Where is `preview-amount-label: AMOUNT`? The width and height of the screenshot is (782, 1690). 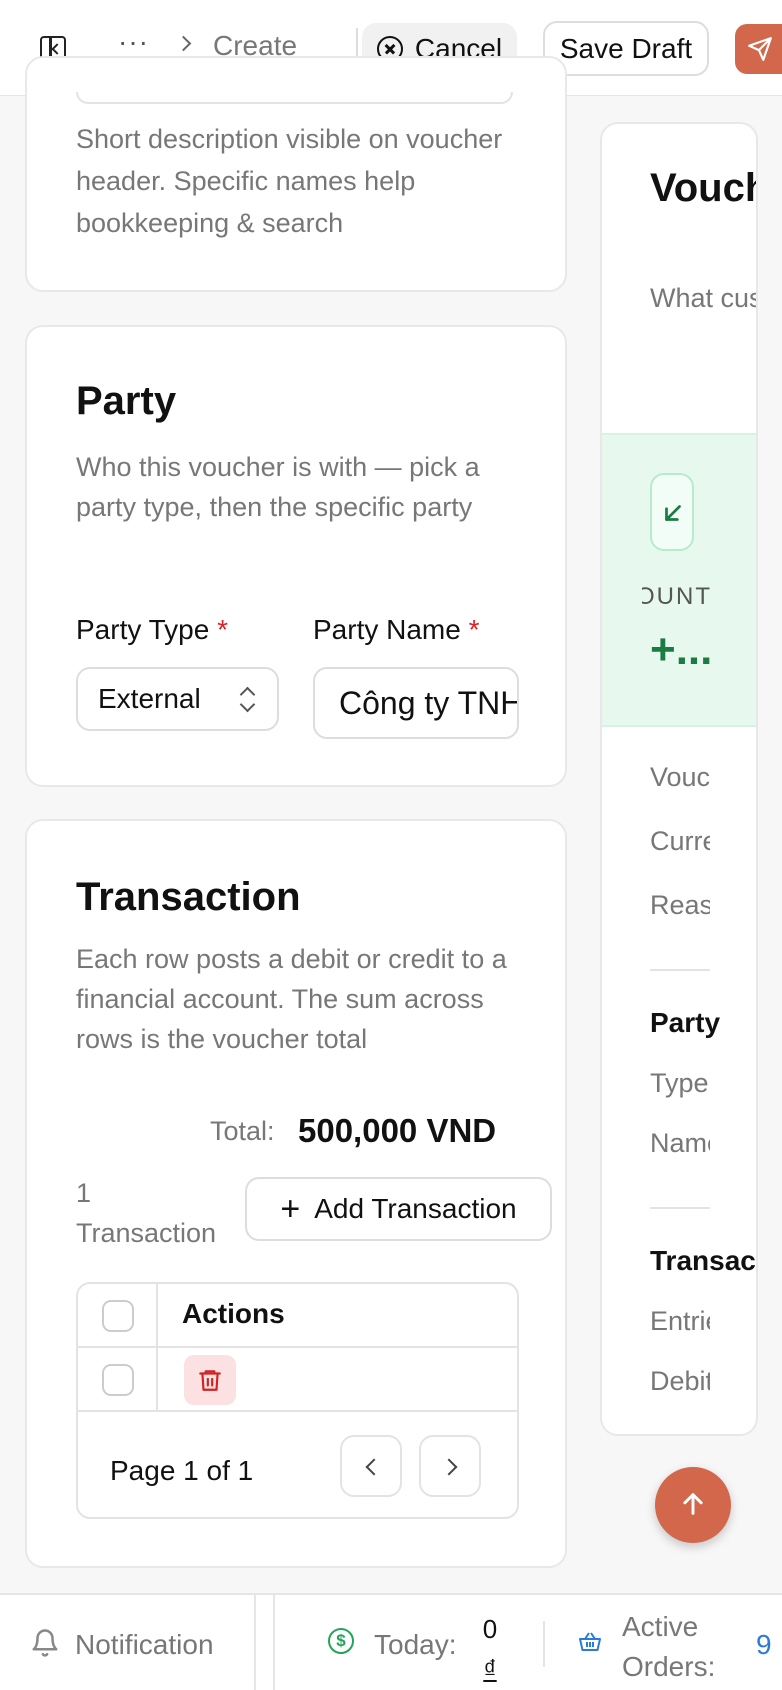 preview-amount-label: AMOUNT is located at coordinates (677, 596).